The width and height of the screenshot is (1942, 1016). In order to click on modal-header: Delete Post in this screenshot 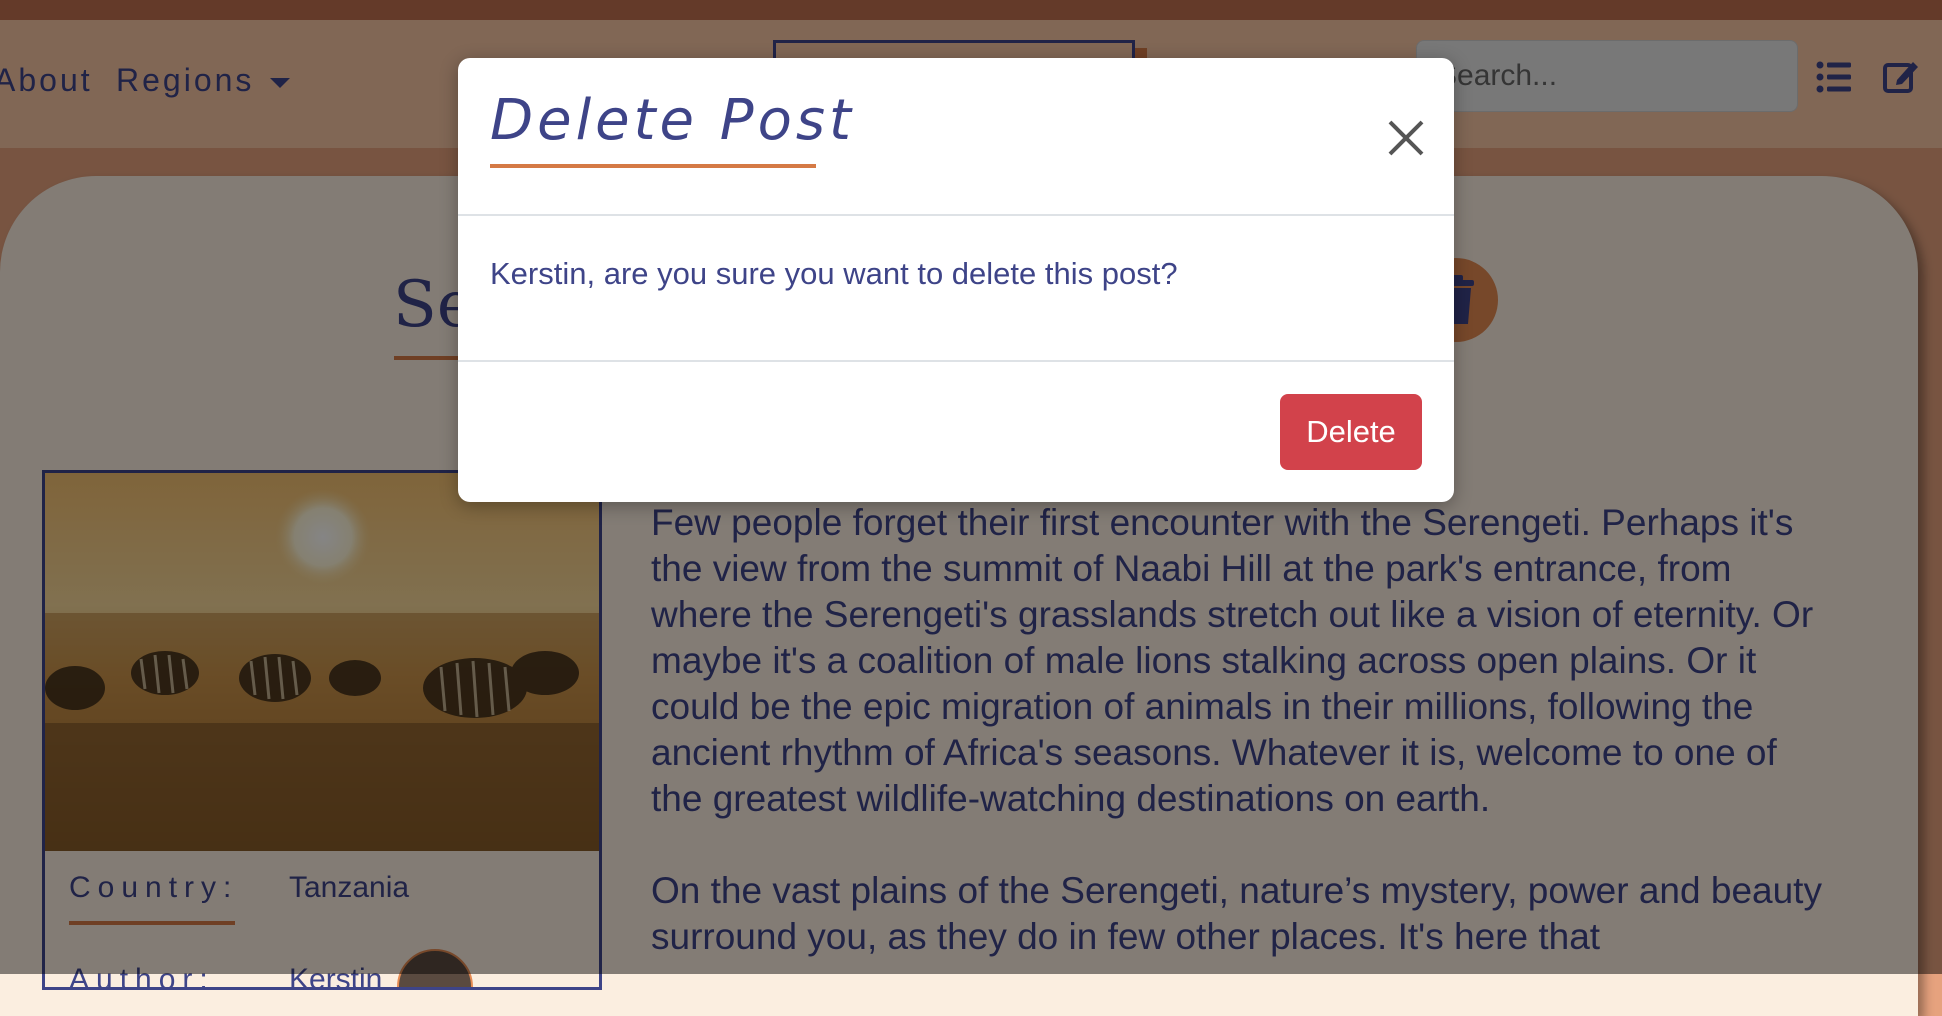, I will do `click(956, 137)`.